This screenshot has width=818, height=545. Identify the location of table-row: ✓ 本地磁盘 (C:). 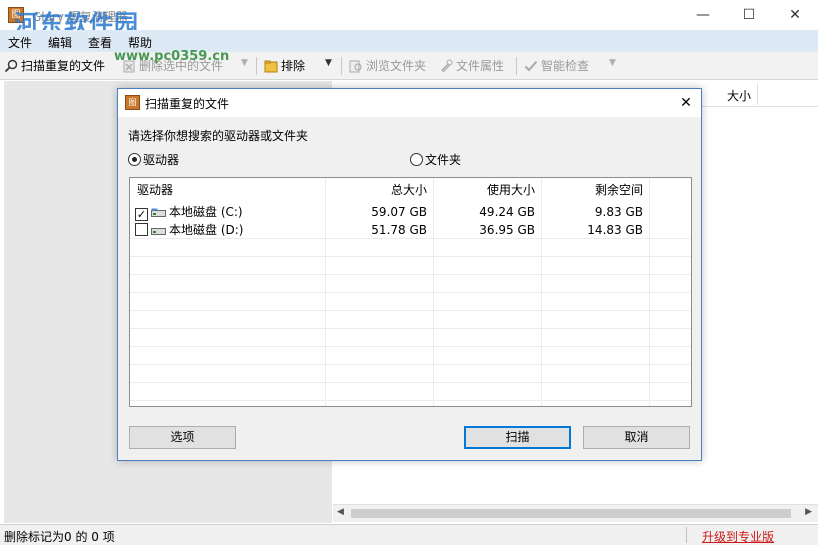
(189, 212).